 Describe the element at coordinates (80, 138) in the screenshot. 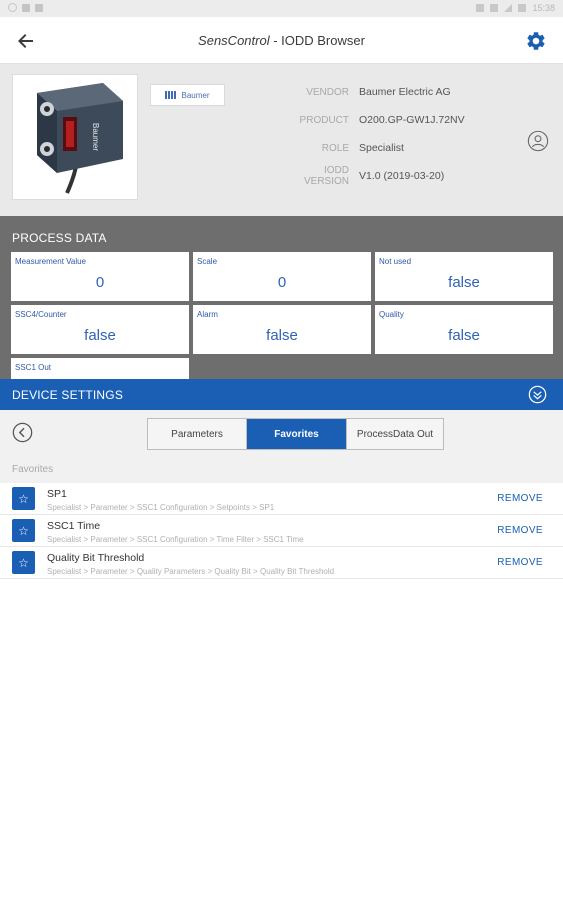

I see `sensor-illustration: Baumer` at that location.